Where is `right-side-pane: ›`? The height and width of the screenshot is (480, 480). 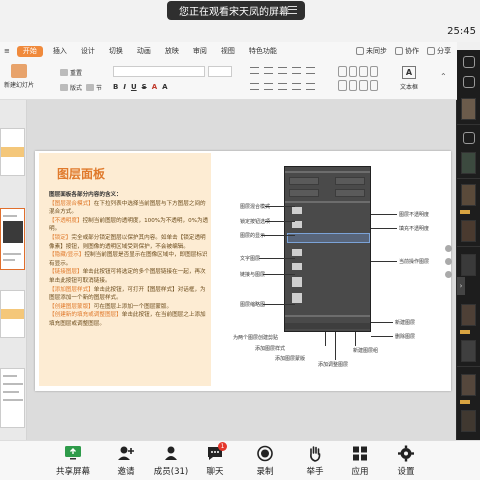
right-side-pane: › is located at coordinates (468, 241).